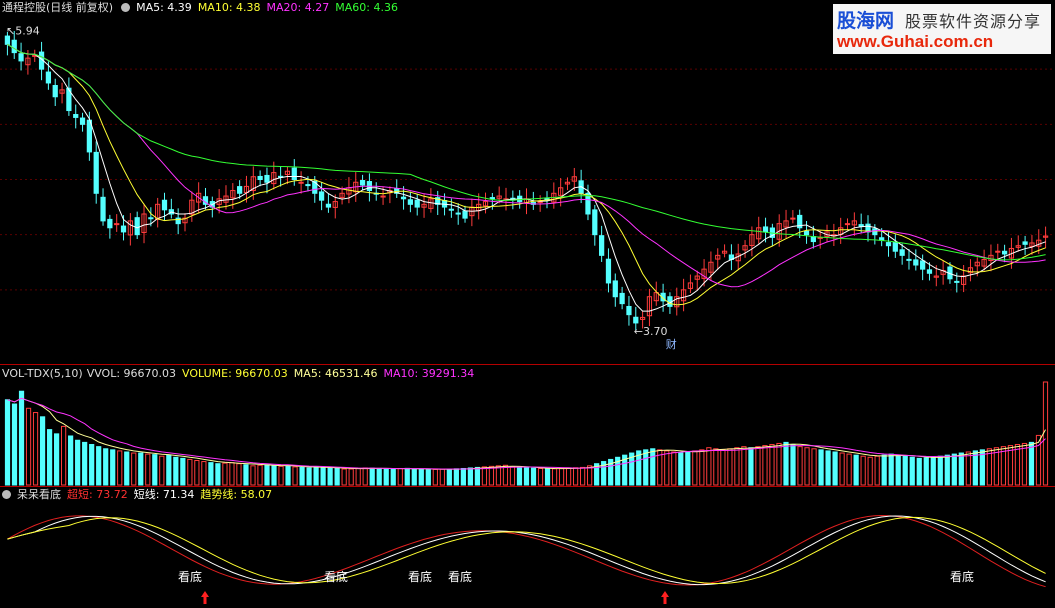  What do you see at coordinates (671, 344) in the screenshot?
I see `finance-marker: 财` at bounding box center [671, 344].